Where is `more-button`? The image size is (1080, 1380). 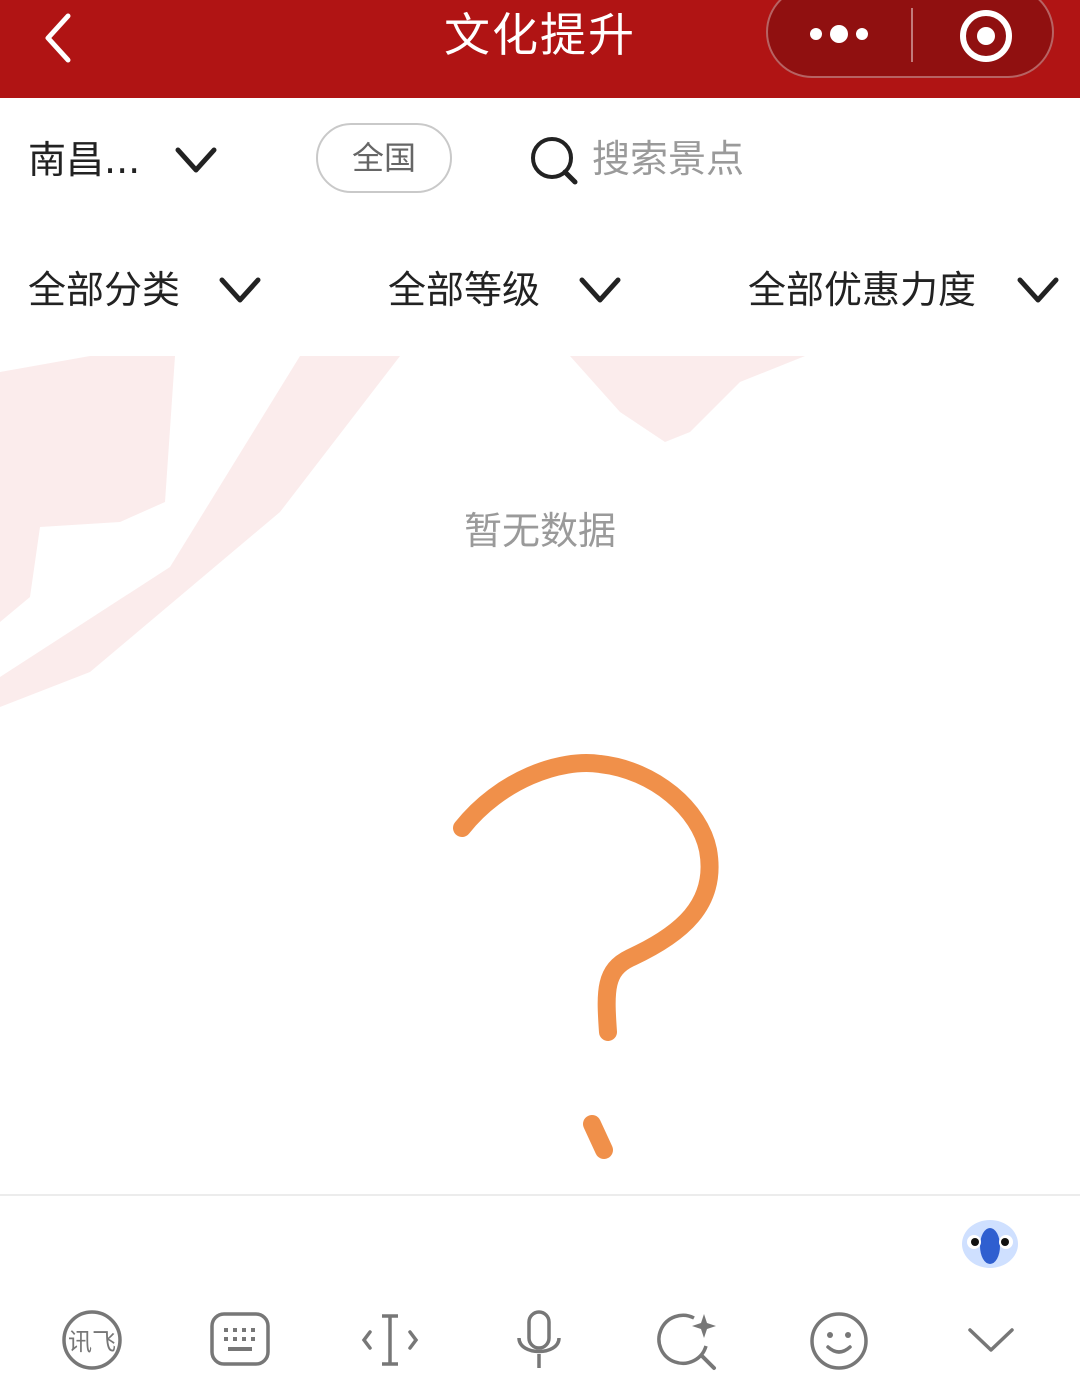
more-button is located at coordinates (839, 40).